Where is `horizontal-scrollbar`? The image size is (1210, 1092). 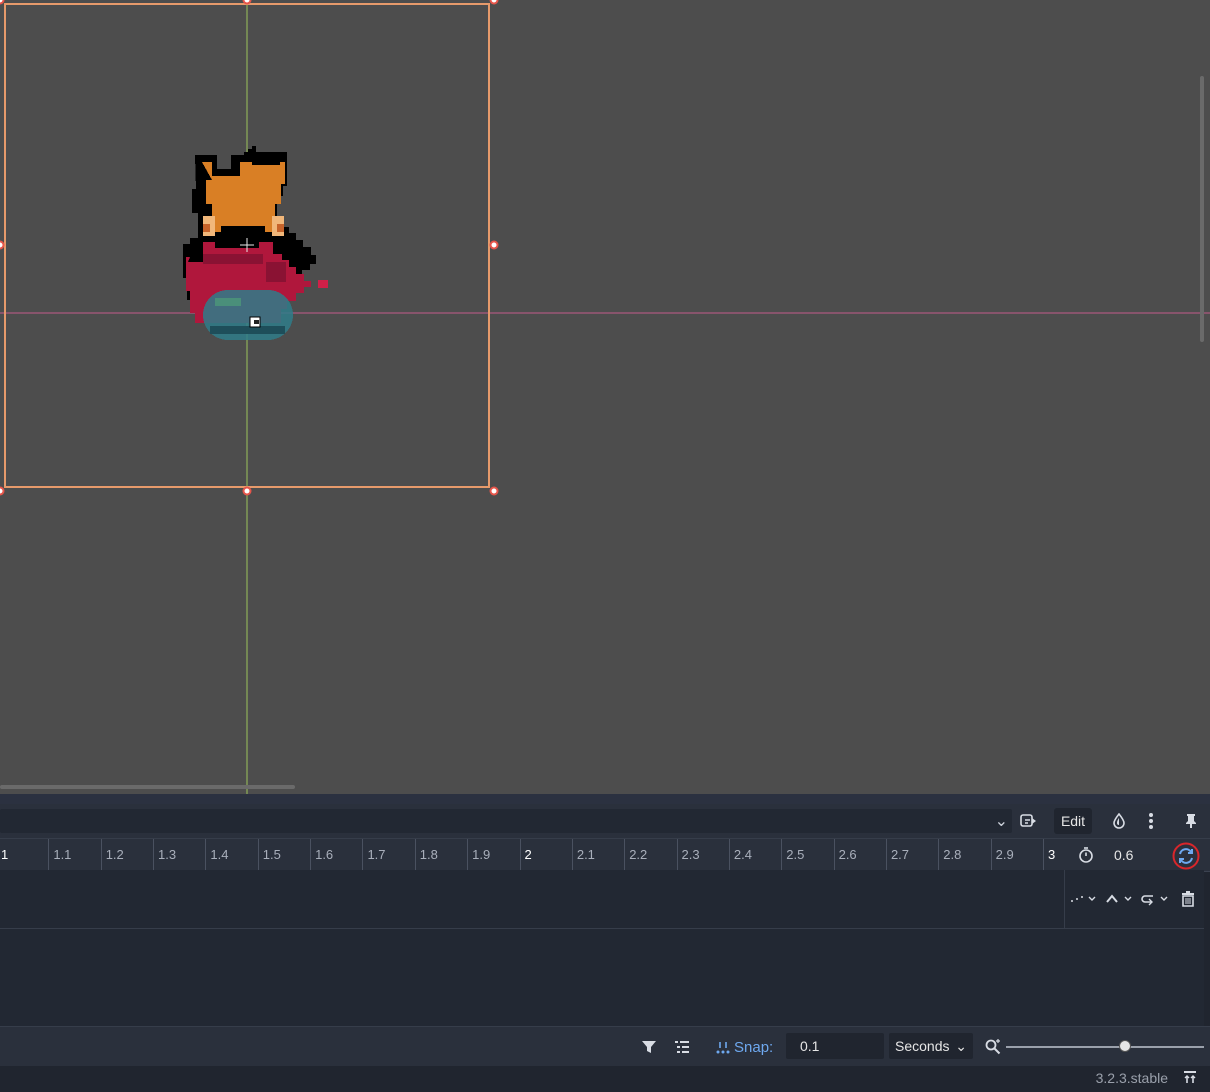
horizontal-scrollbar is located at coordinates (147, 787).